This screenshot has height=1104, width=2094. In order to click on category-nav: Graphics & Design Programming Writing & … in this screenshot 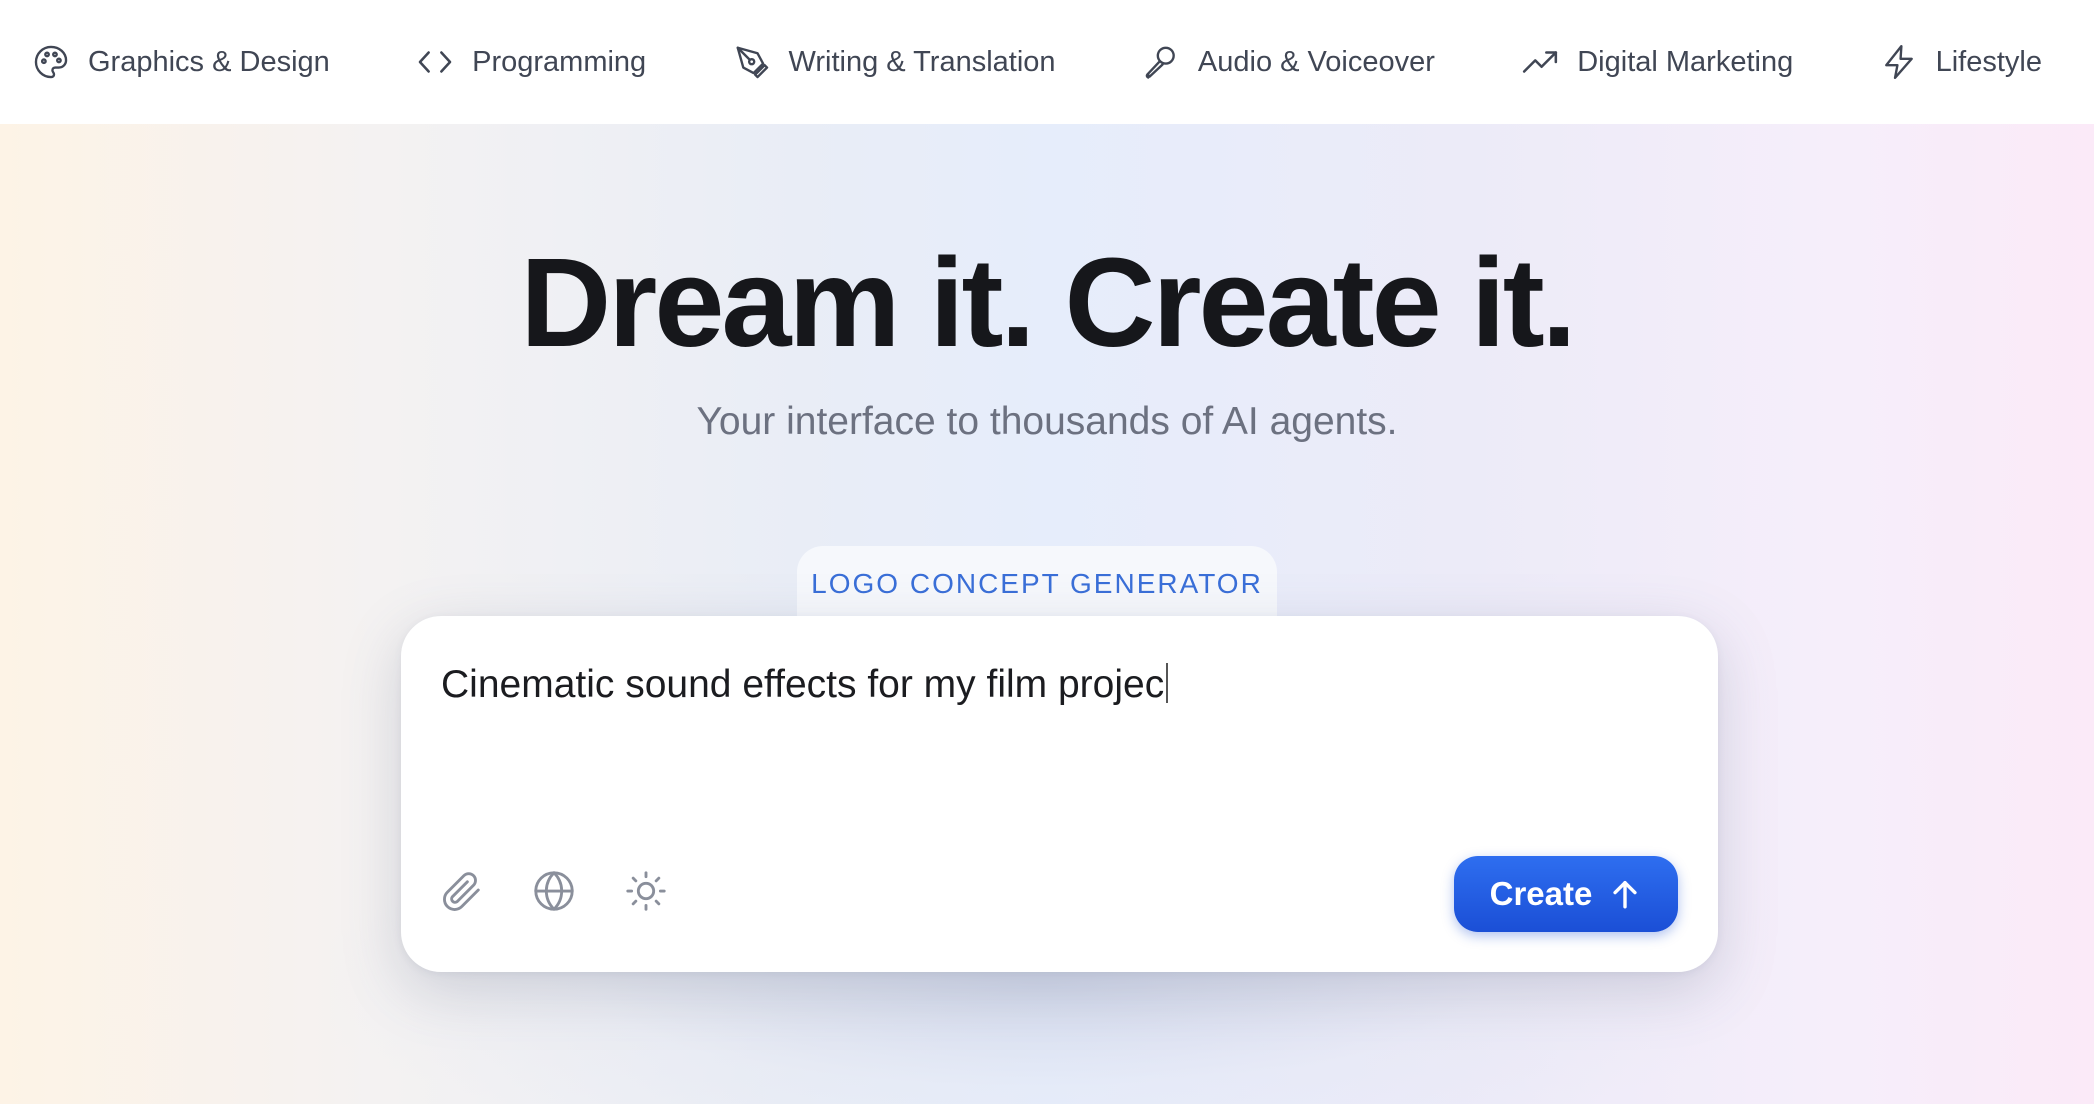, I will do `click(1047, 62)`.